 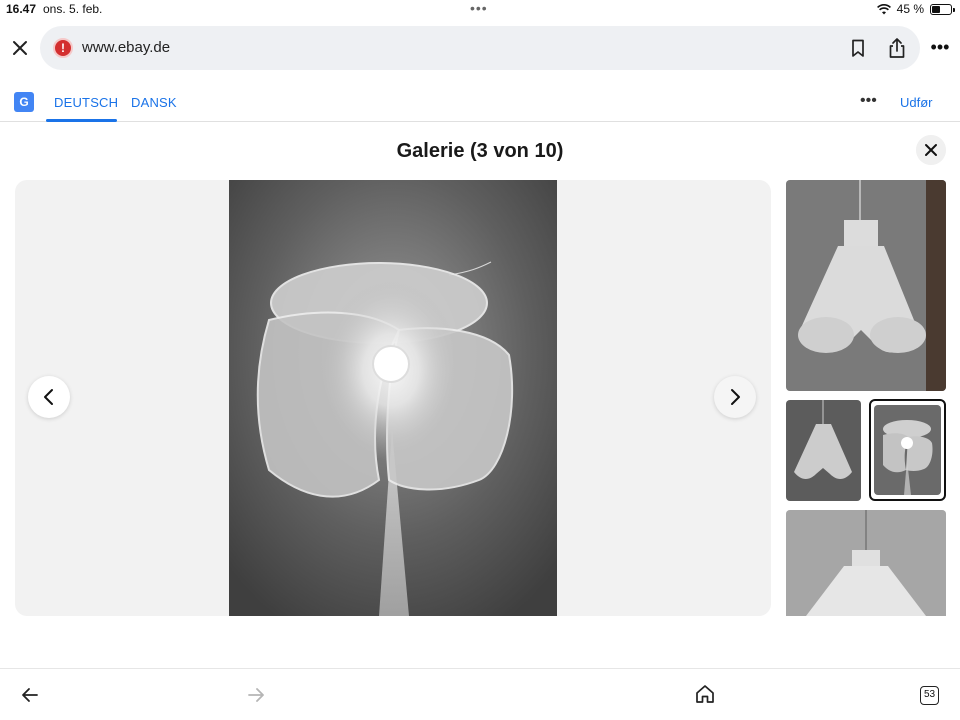 What do you see at coordinates (940, 48) in the screenshot?
I see `more-icon: •••` at bounding box center [940, 48].